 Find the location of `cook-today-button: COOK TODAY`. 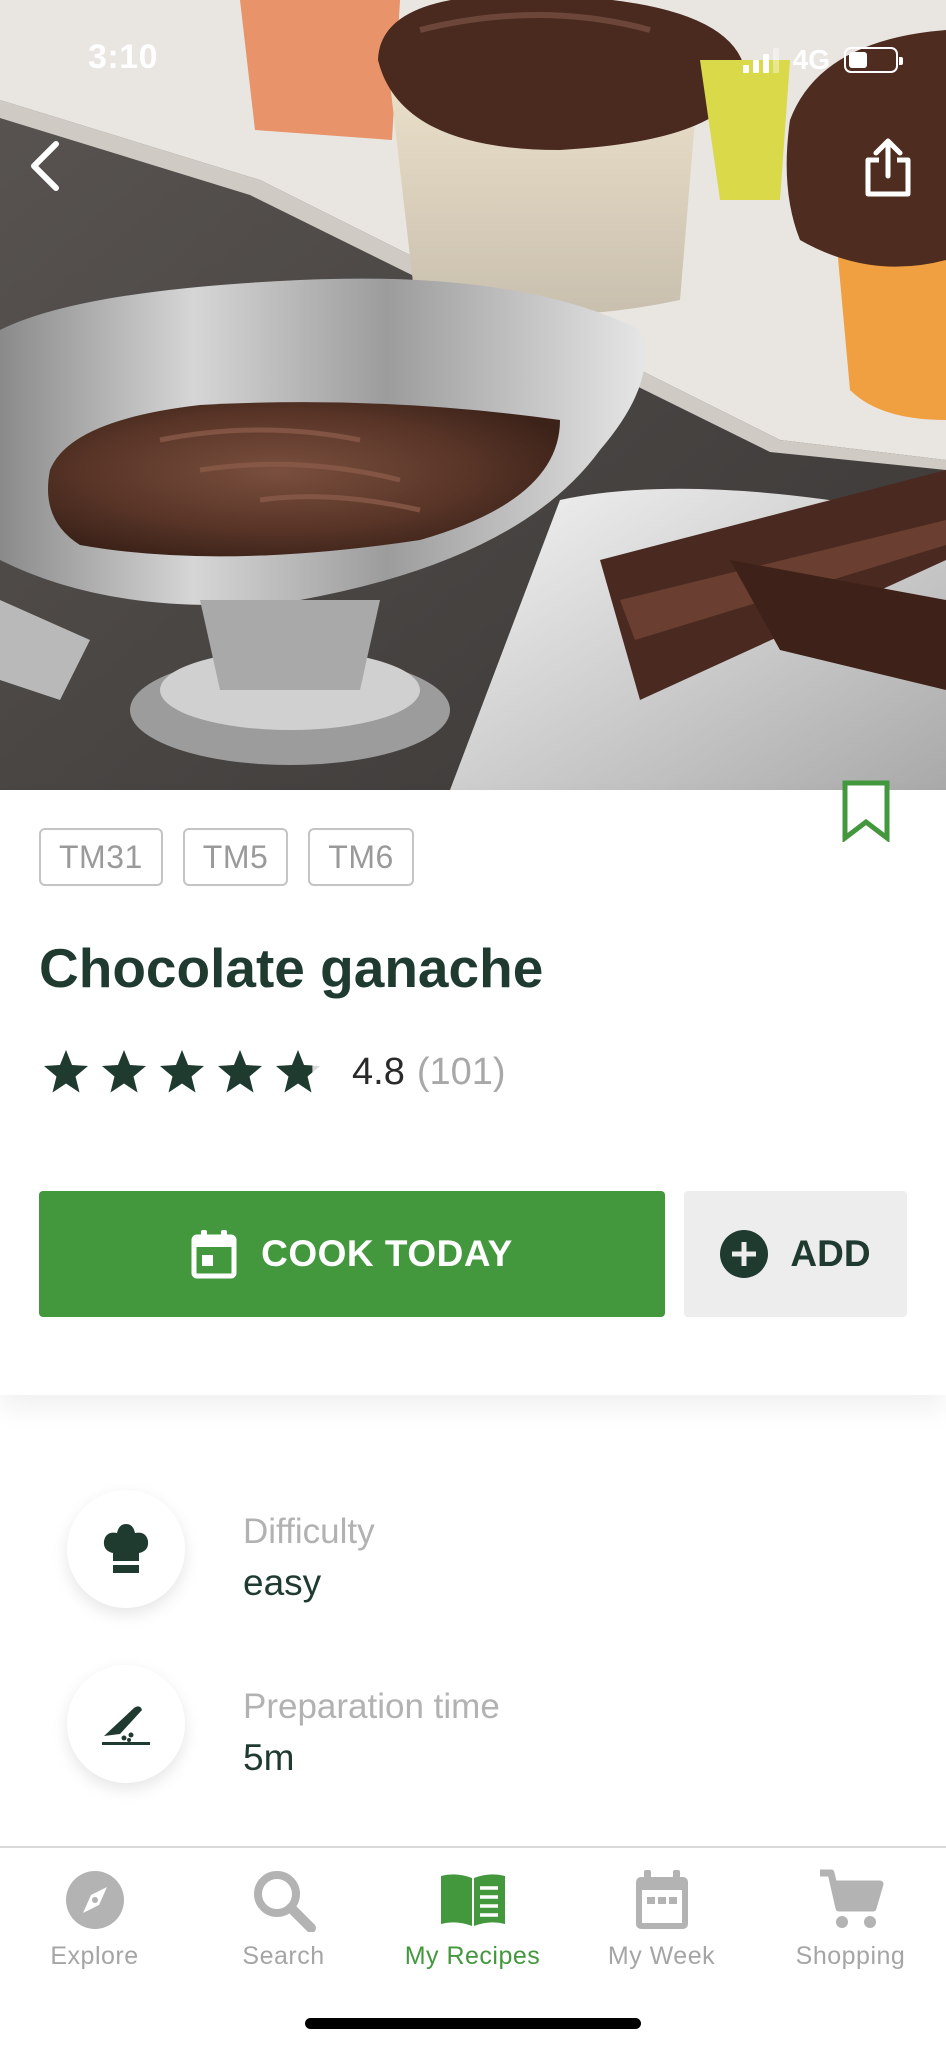

cook-today-button: COOK TODAY is located at coordinates (352, 1254).